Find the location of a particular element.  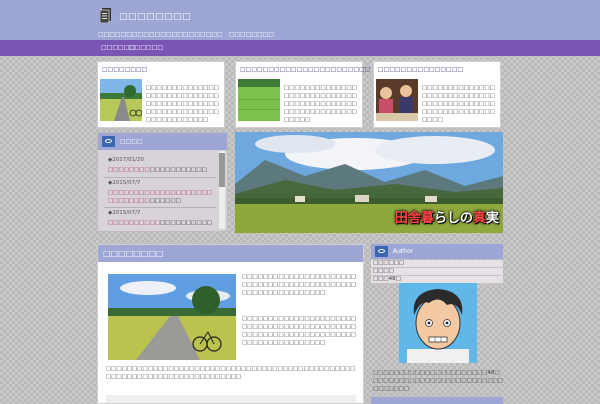

site-tagline: □□□□□□□□□□□□□□□□□□□□□□ □□□□□□□□ is located at coordinates (186, 34).